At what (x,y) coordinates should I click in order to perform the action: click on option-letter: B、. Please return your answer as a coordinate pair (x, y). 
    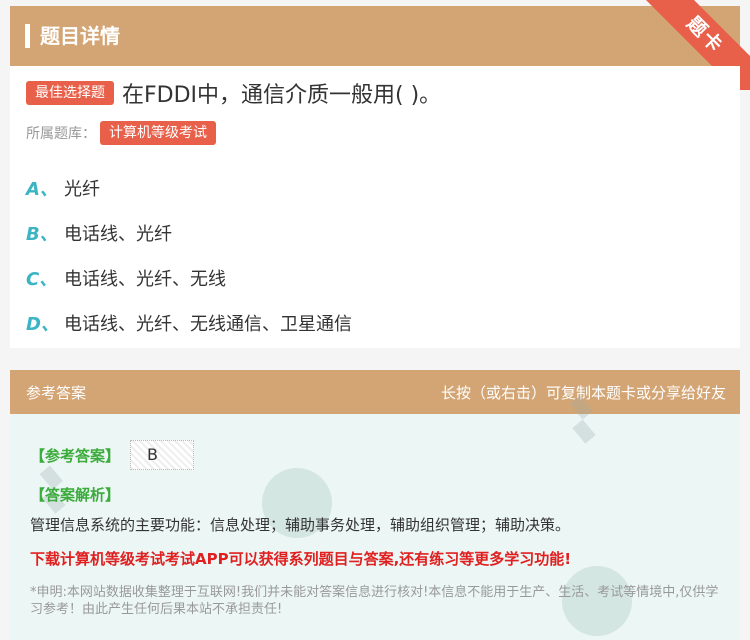
    Looking at the image, I should click on (42, 234).